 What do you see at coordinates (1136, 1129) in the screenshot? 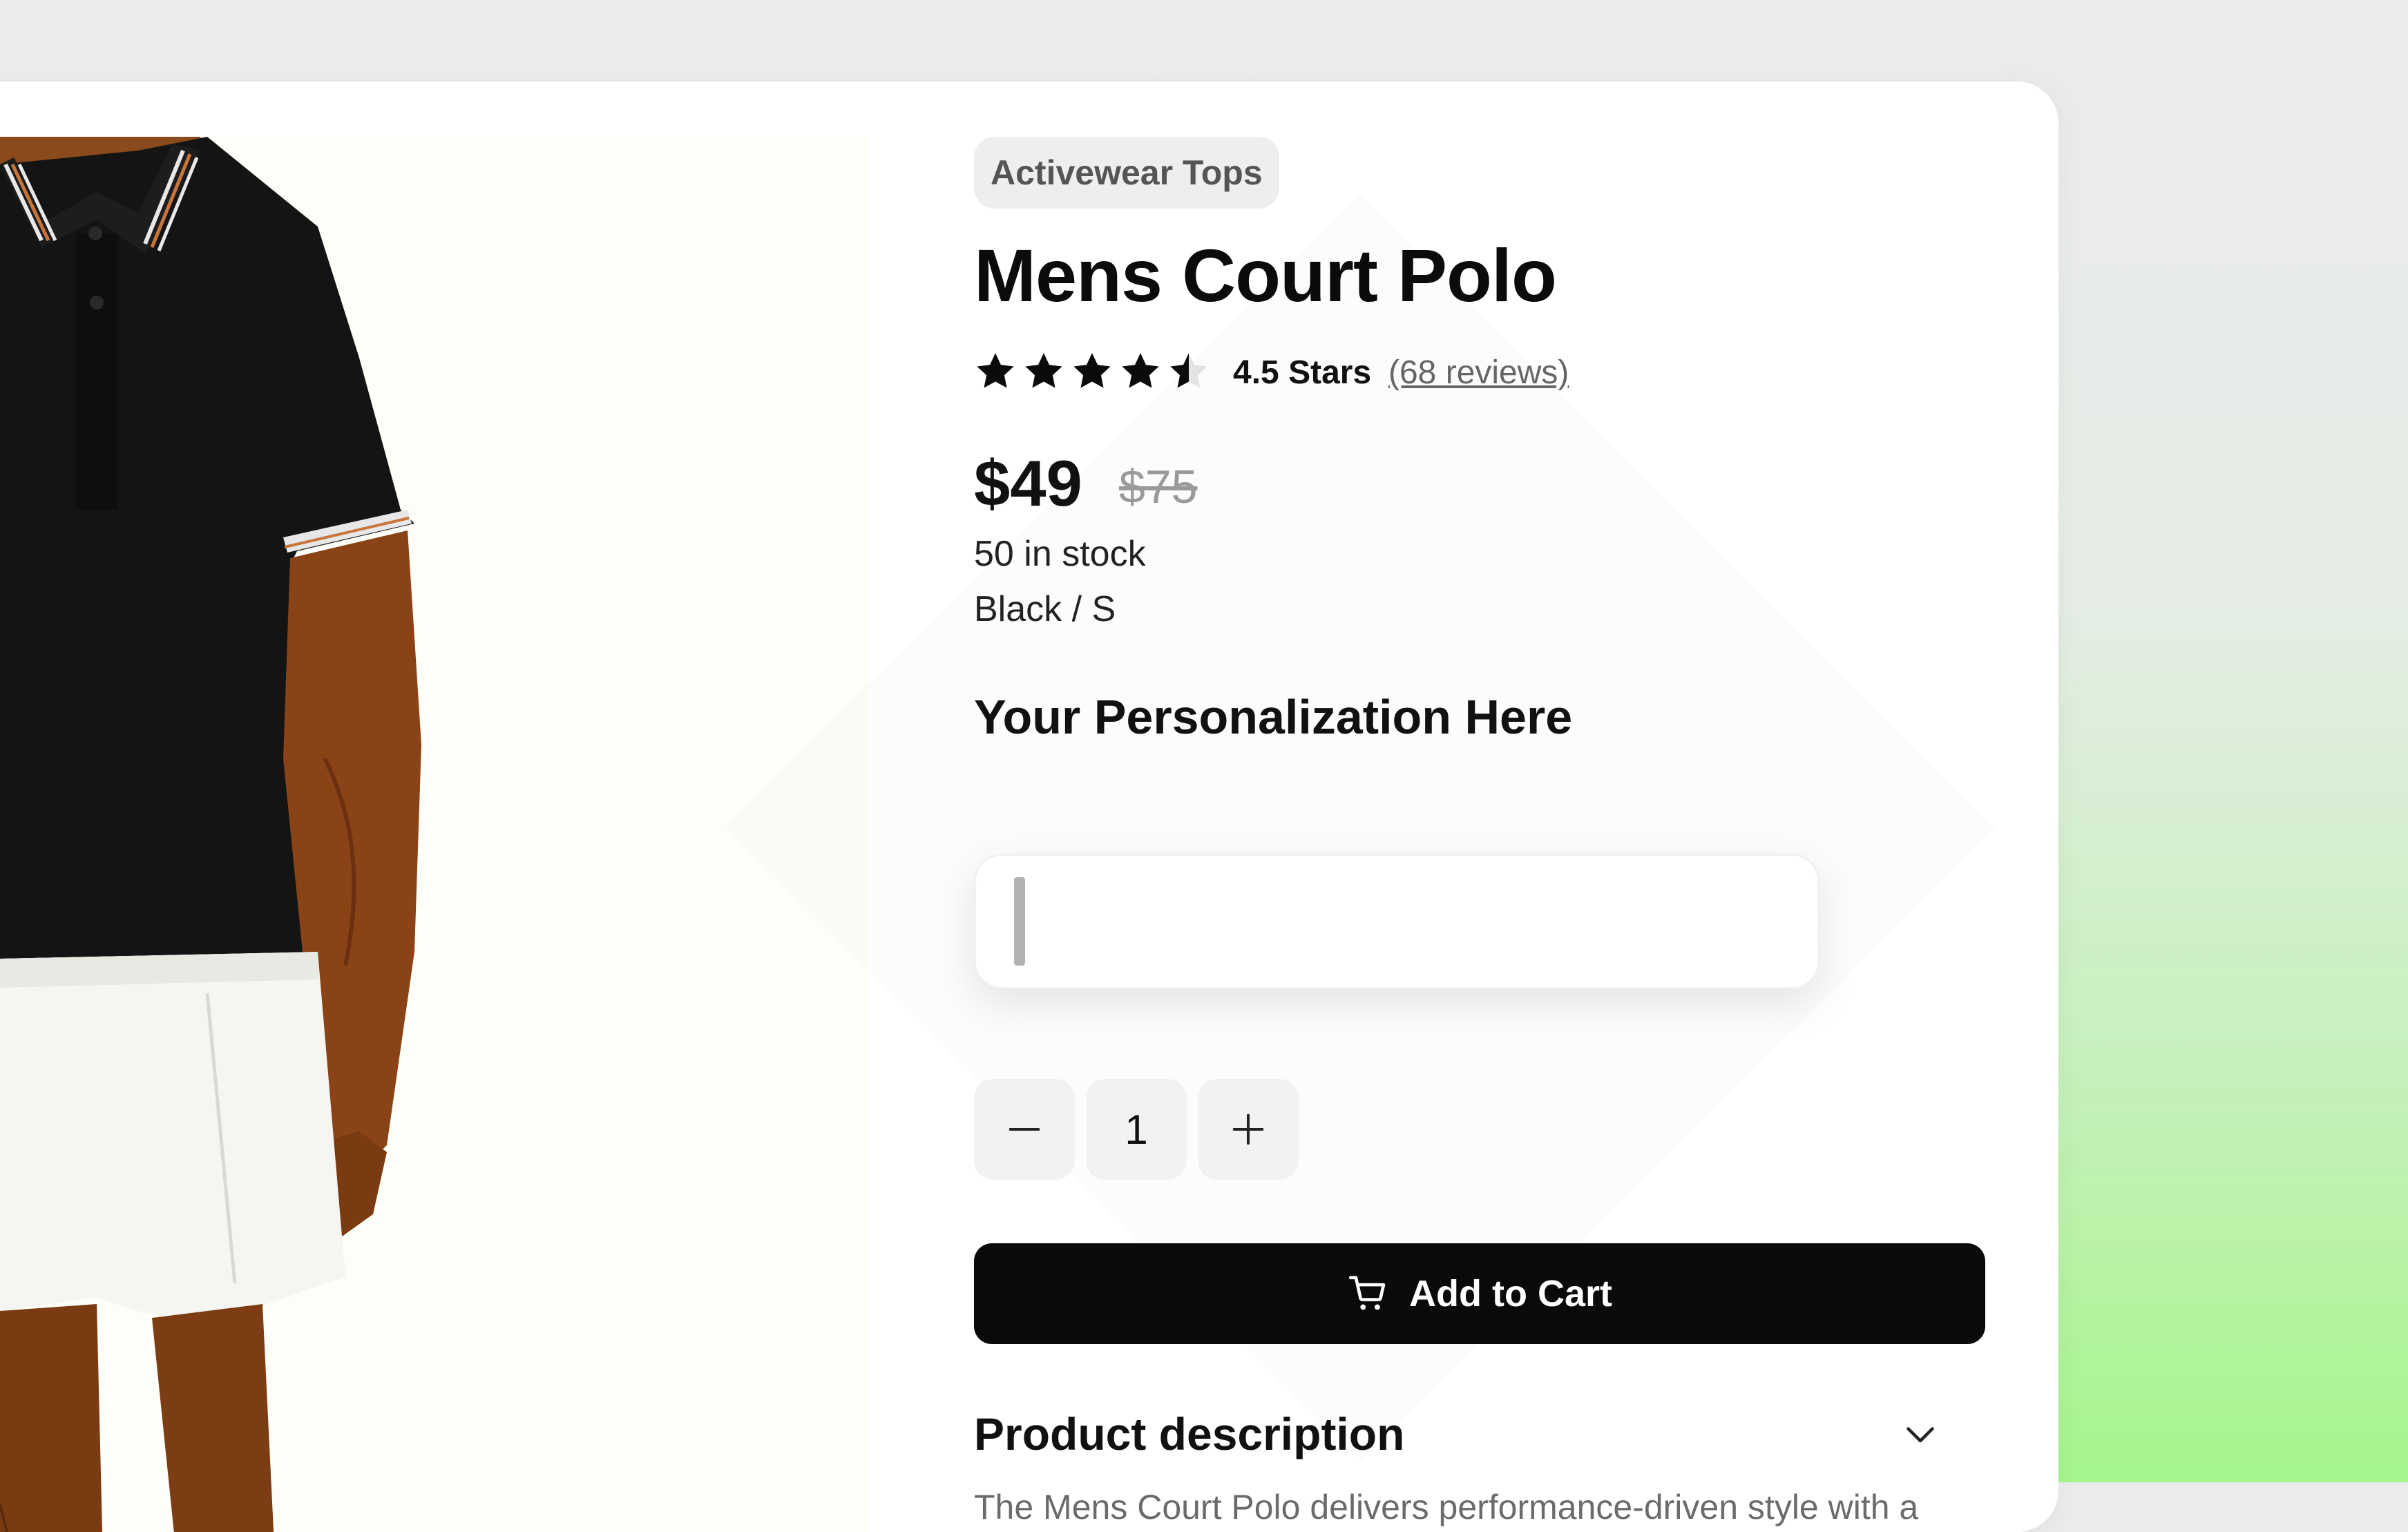
I see `quantity-value: 1` at bounding box center [1136, 1129].